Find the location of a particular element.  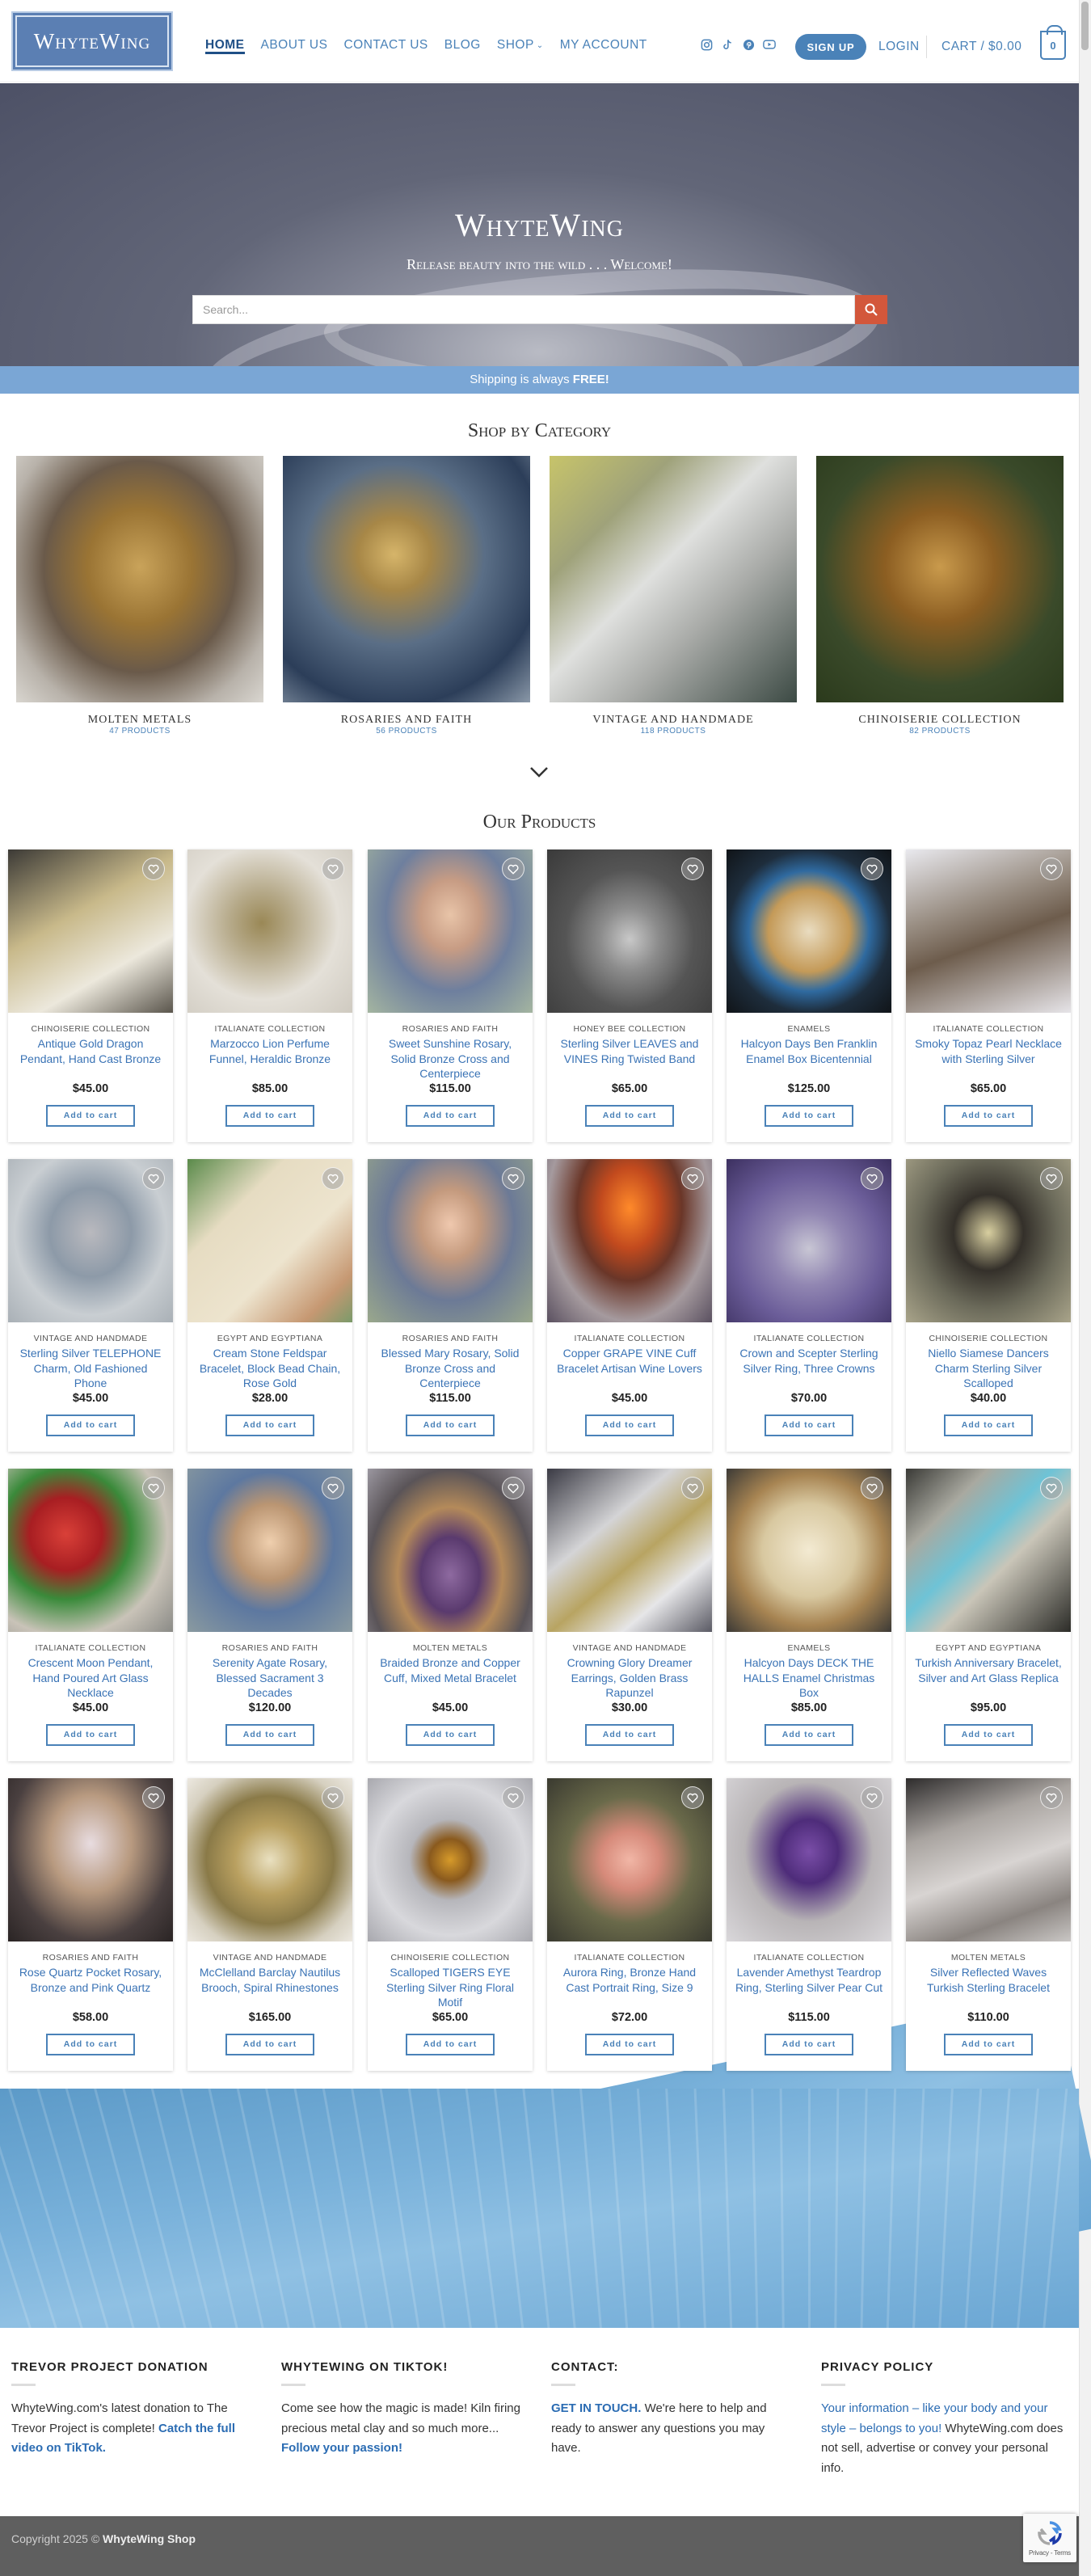

product-category: Enamels is located at coordinates (809, 1029).